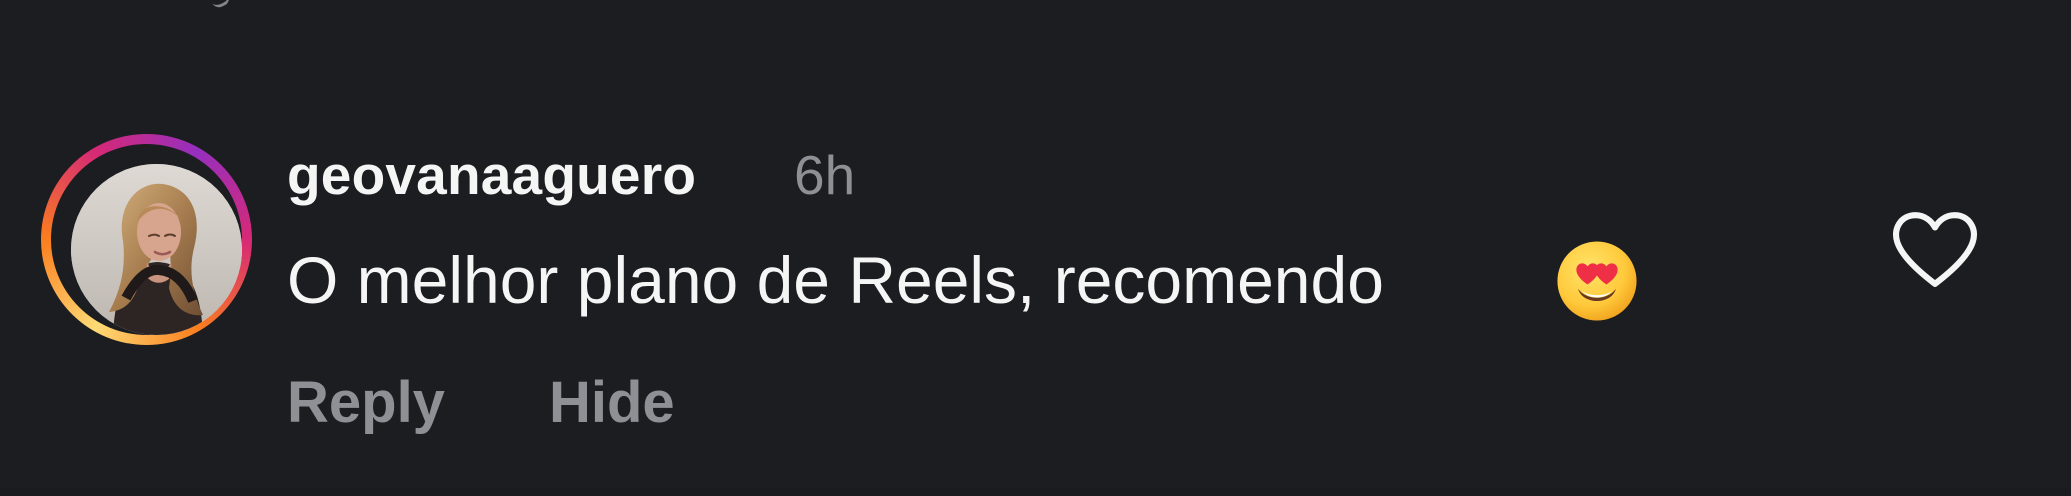  I want to click on avatar, so click(156, 249).